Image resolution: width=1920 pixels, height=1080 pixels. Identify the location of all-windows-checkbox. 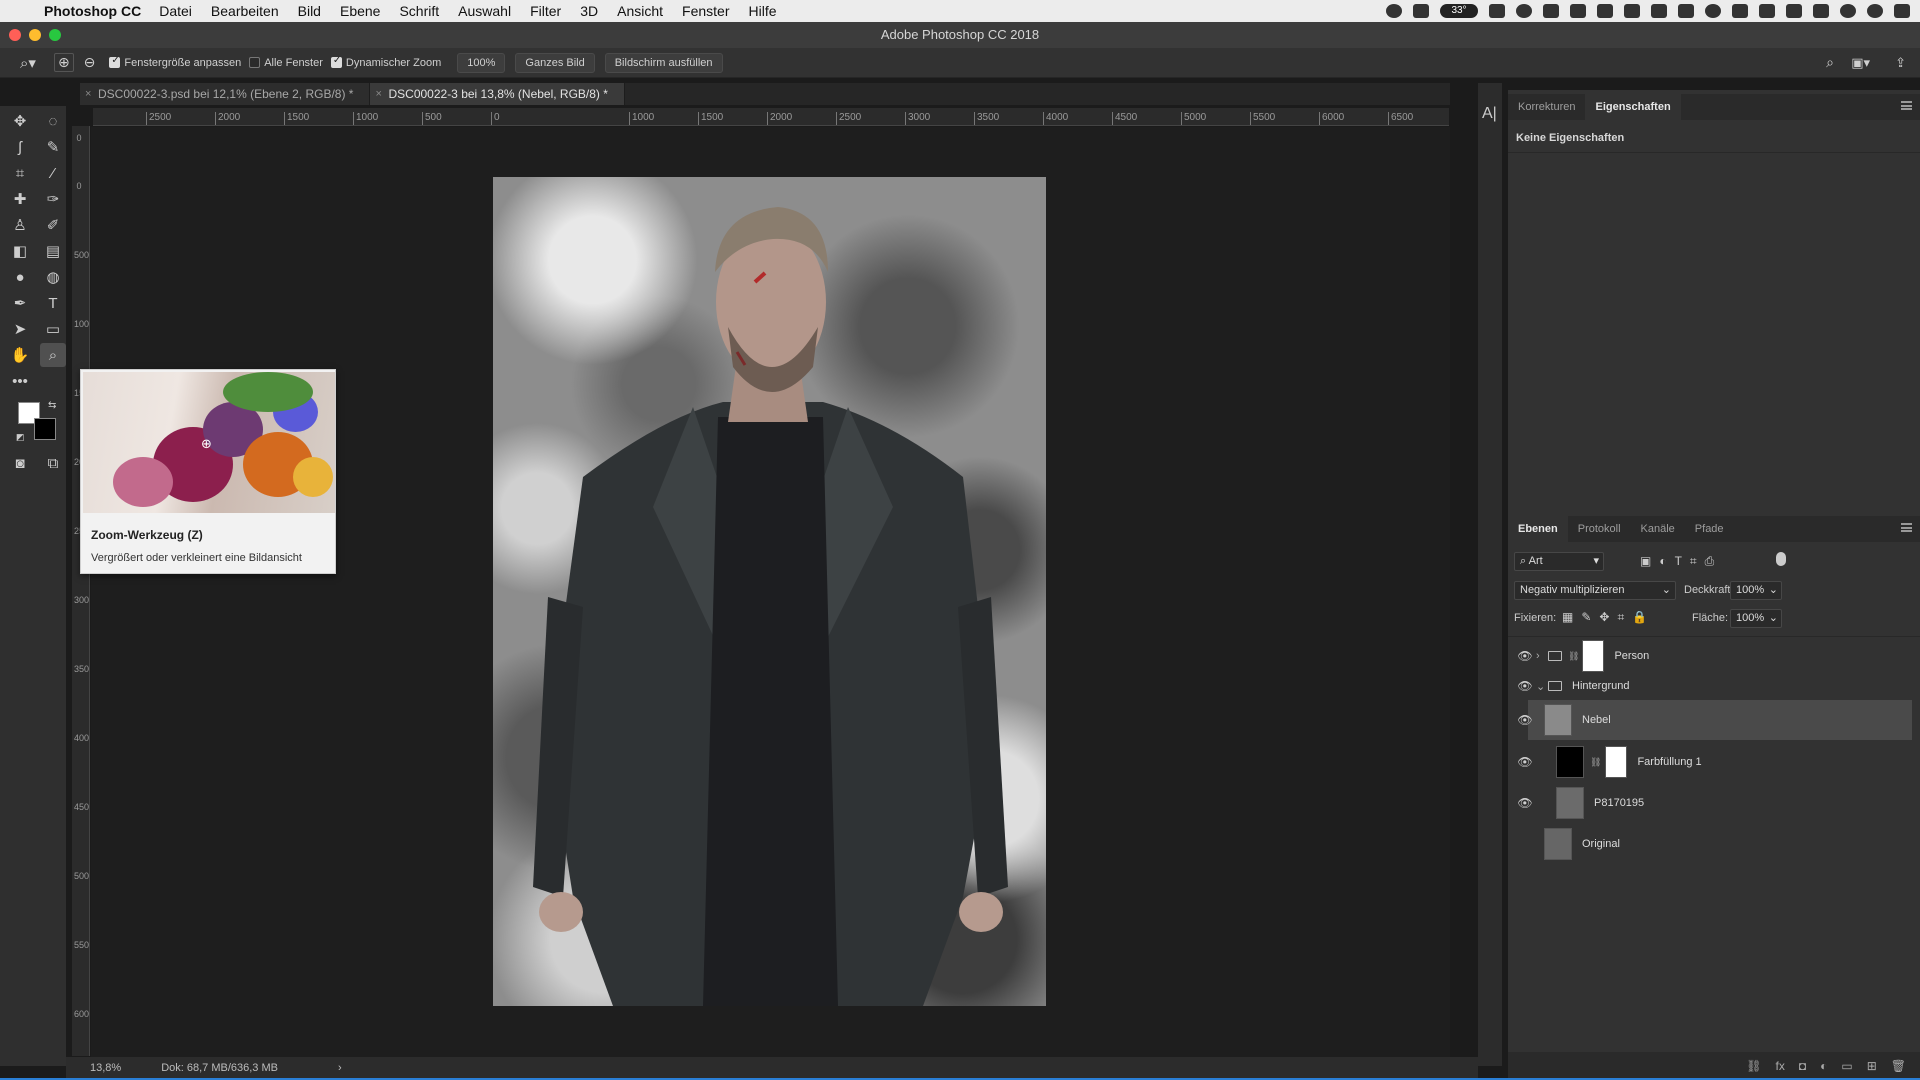
(255, 62).